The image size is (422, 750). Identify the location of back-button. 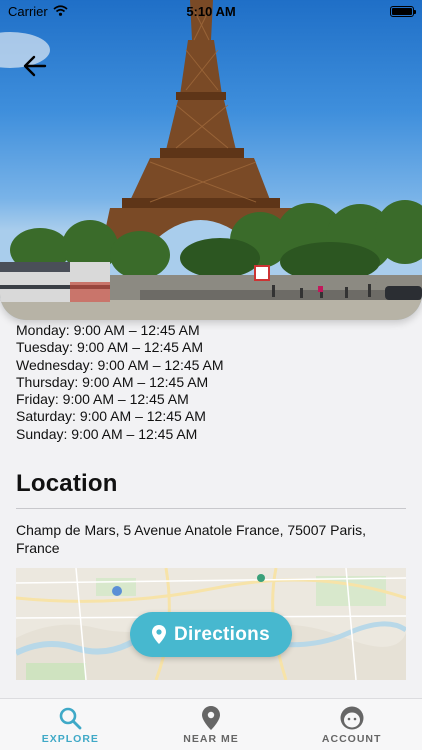
(35, 66).